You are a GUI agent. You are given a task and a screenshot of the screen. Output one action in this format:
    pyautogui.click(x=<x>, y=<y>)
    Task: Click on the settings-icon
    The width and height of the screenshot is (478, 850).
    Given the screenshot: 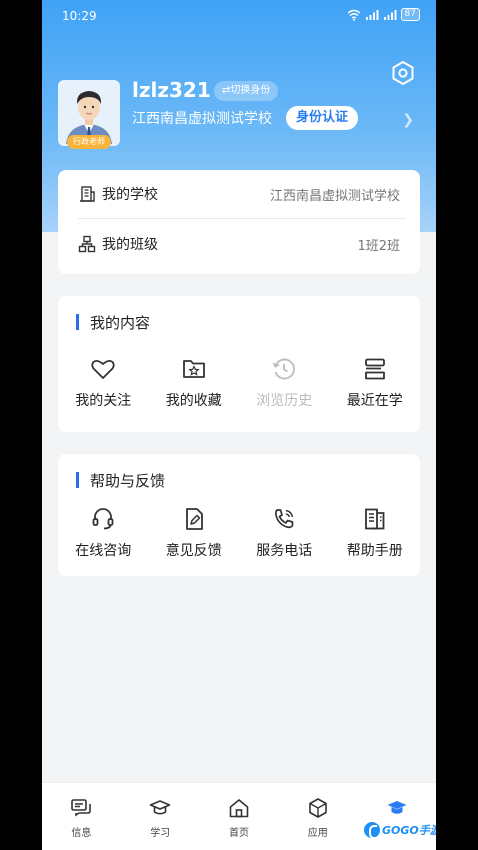 What is the action you would take?
    pyautogui.click(x=403, y=73)
    